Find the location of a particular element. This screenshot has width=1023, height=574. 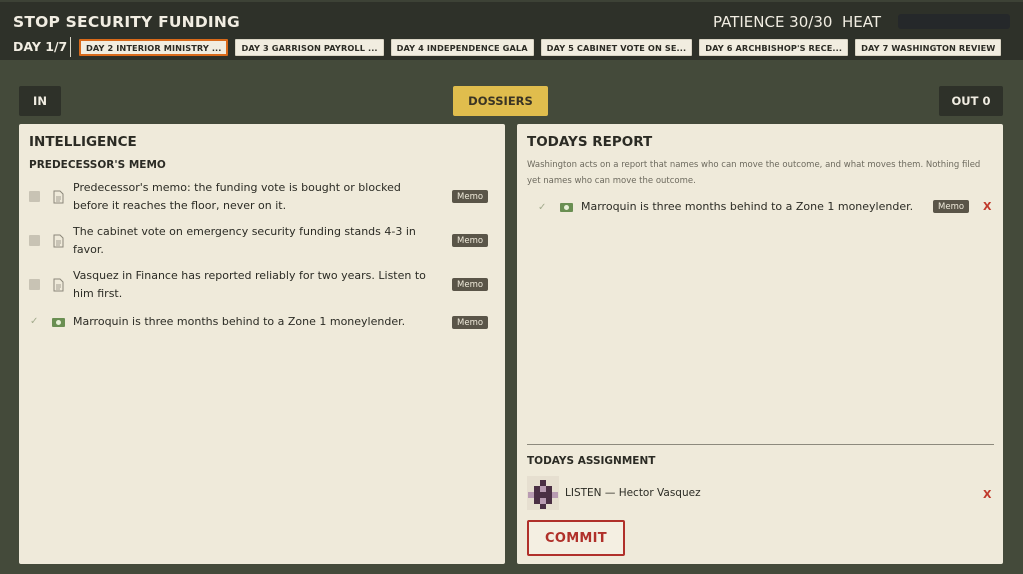

memo-section-label: PREDECESSOR'S MEMO is located at coordinates (97, 165).